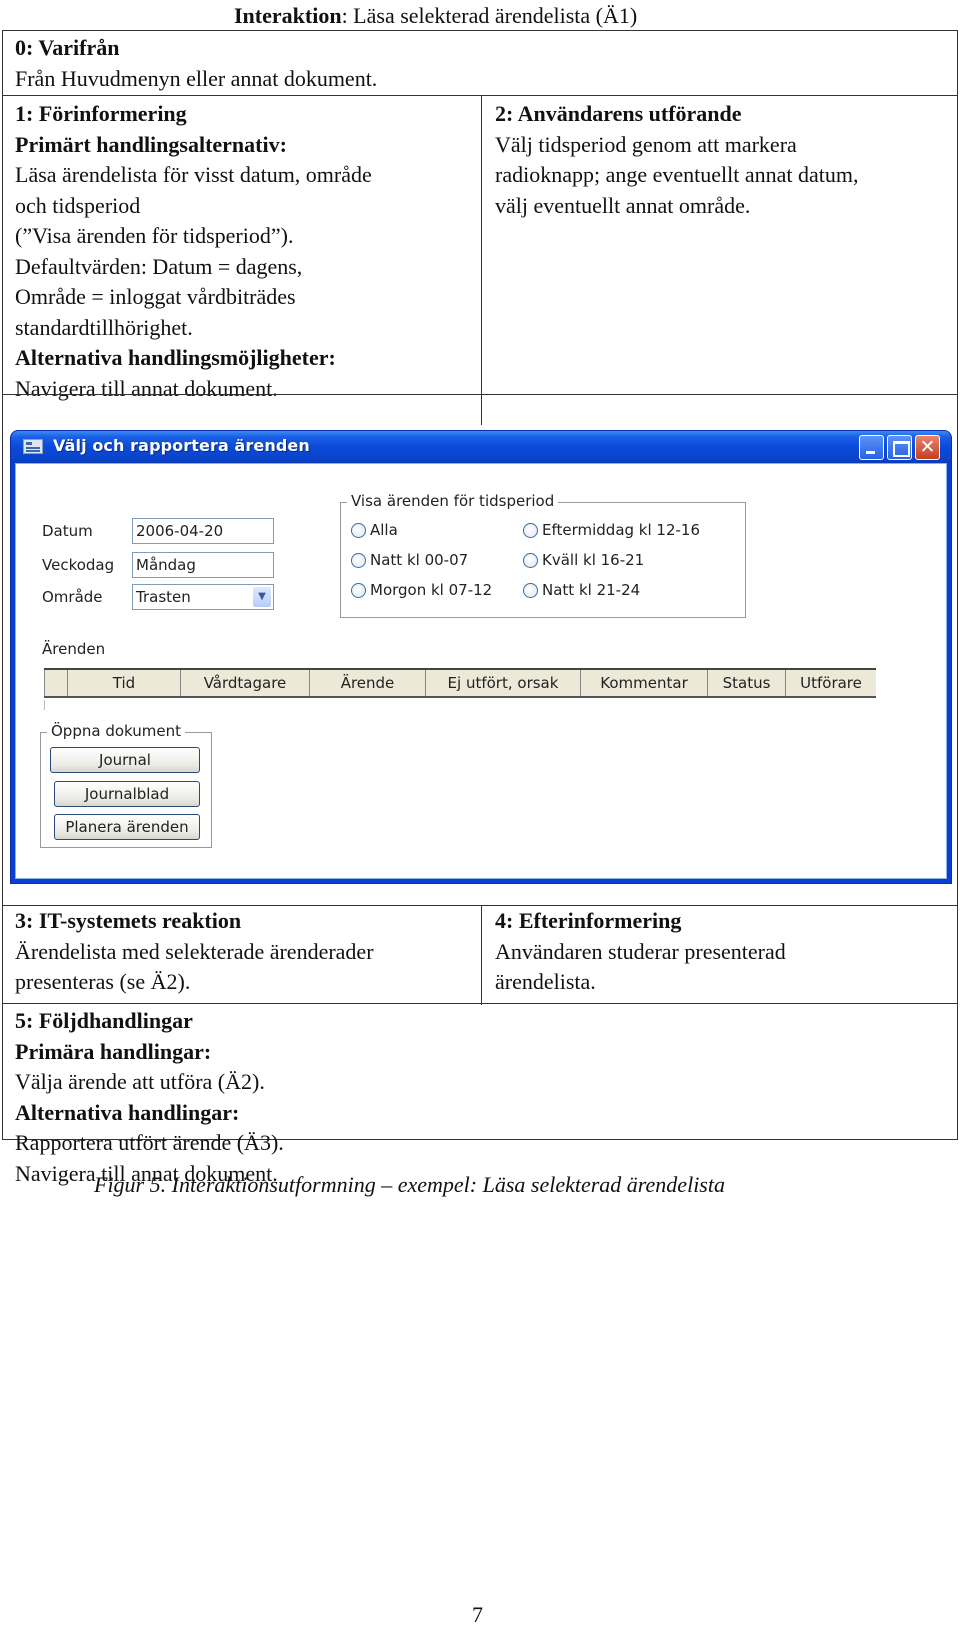  Describe the element at coordinates (104, 327) in the screenshot. I see `section-1-line: standardtillhörighet.` at that location.